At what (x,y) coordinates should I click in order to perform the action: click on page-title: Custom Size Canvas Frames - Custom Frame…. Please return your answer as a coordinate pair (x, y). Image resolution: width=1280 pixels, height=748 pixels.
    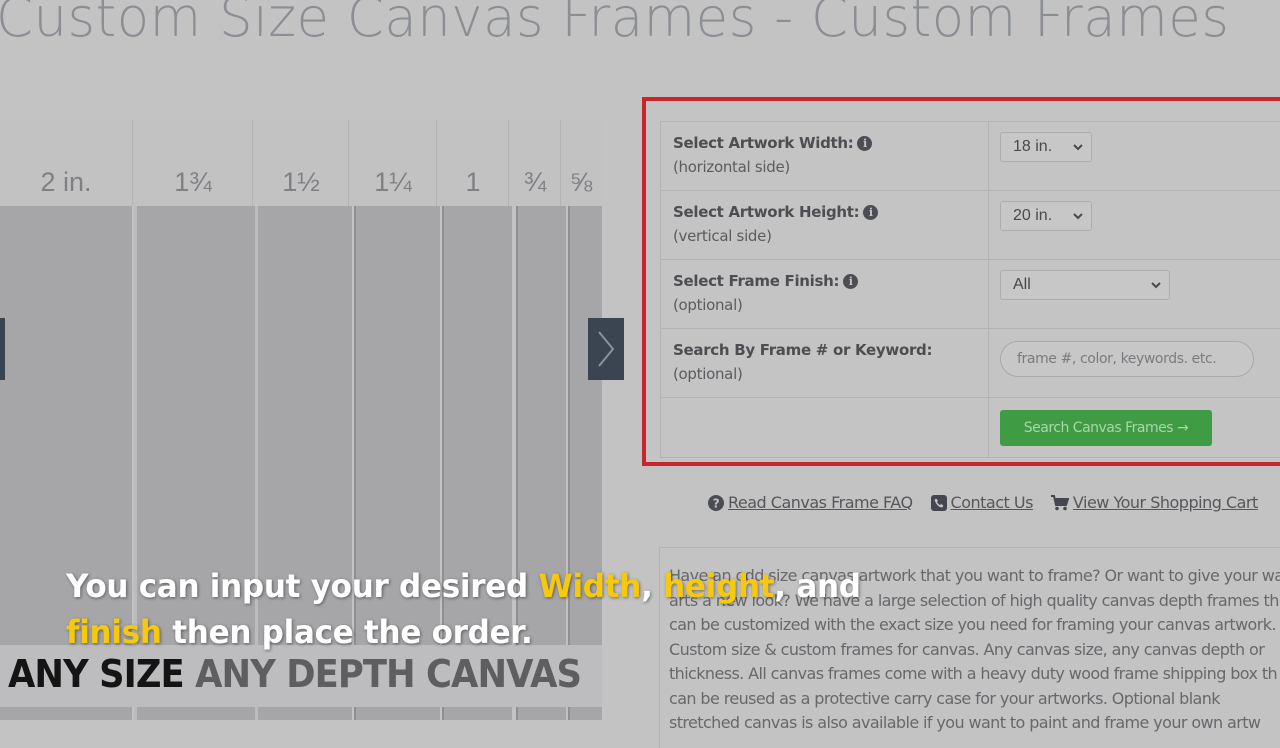
    Looking at the image, I should click on (614, 24).